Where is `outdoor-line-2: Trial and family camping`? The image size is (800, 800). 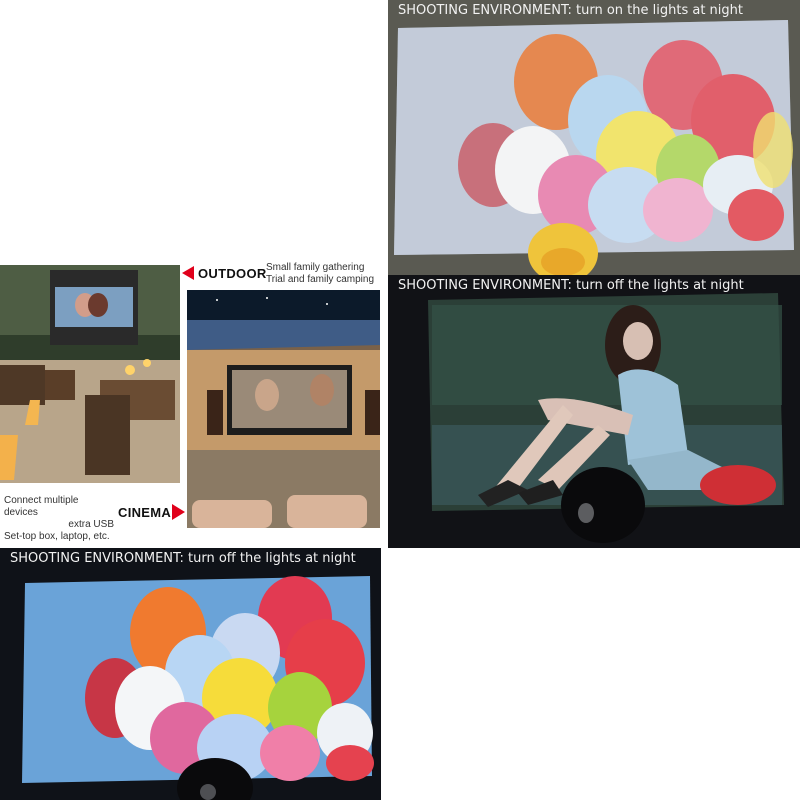
outdoor-line-2: Trial and family camping is located at coordinates (320, 279).